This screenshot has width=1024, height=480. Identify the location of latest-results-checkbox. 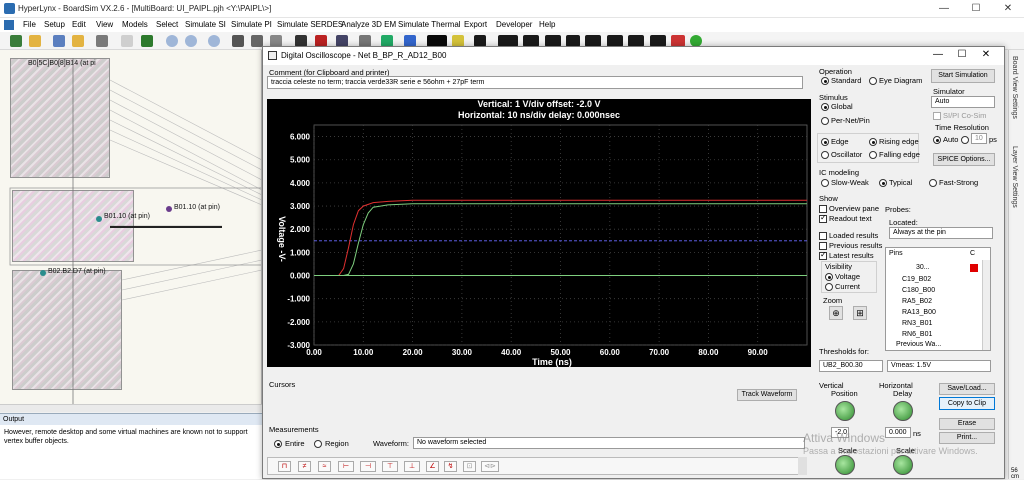
(823, 255).